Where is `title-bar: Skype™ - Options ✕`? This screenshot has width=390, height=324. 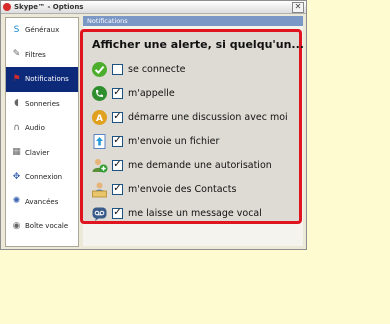 title-bar: Skype™ - Options ✕ is located at coordinates (153, 7).